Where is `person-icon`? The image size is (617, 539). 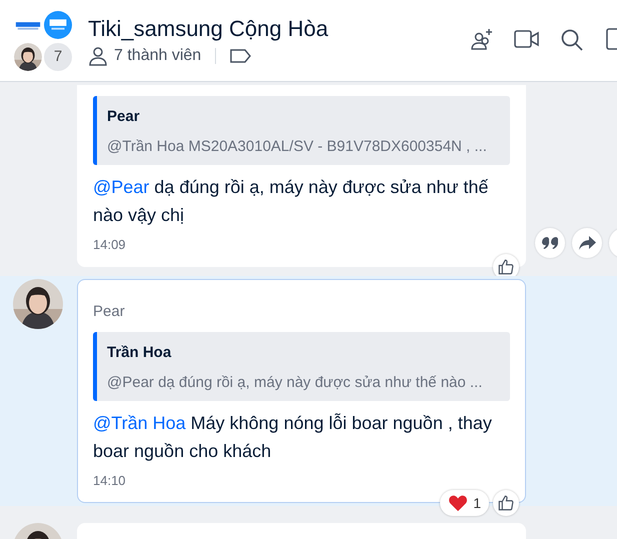 person-icon is located at coordinates (98, 56).